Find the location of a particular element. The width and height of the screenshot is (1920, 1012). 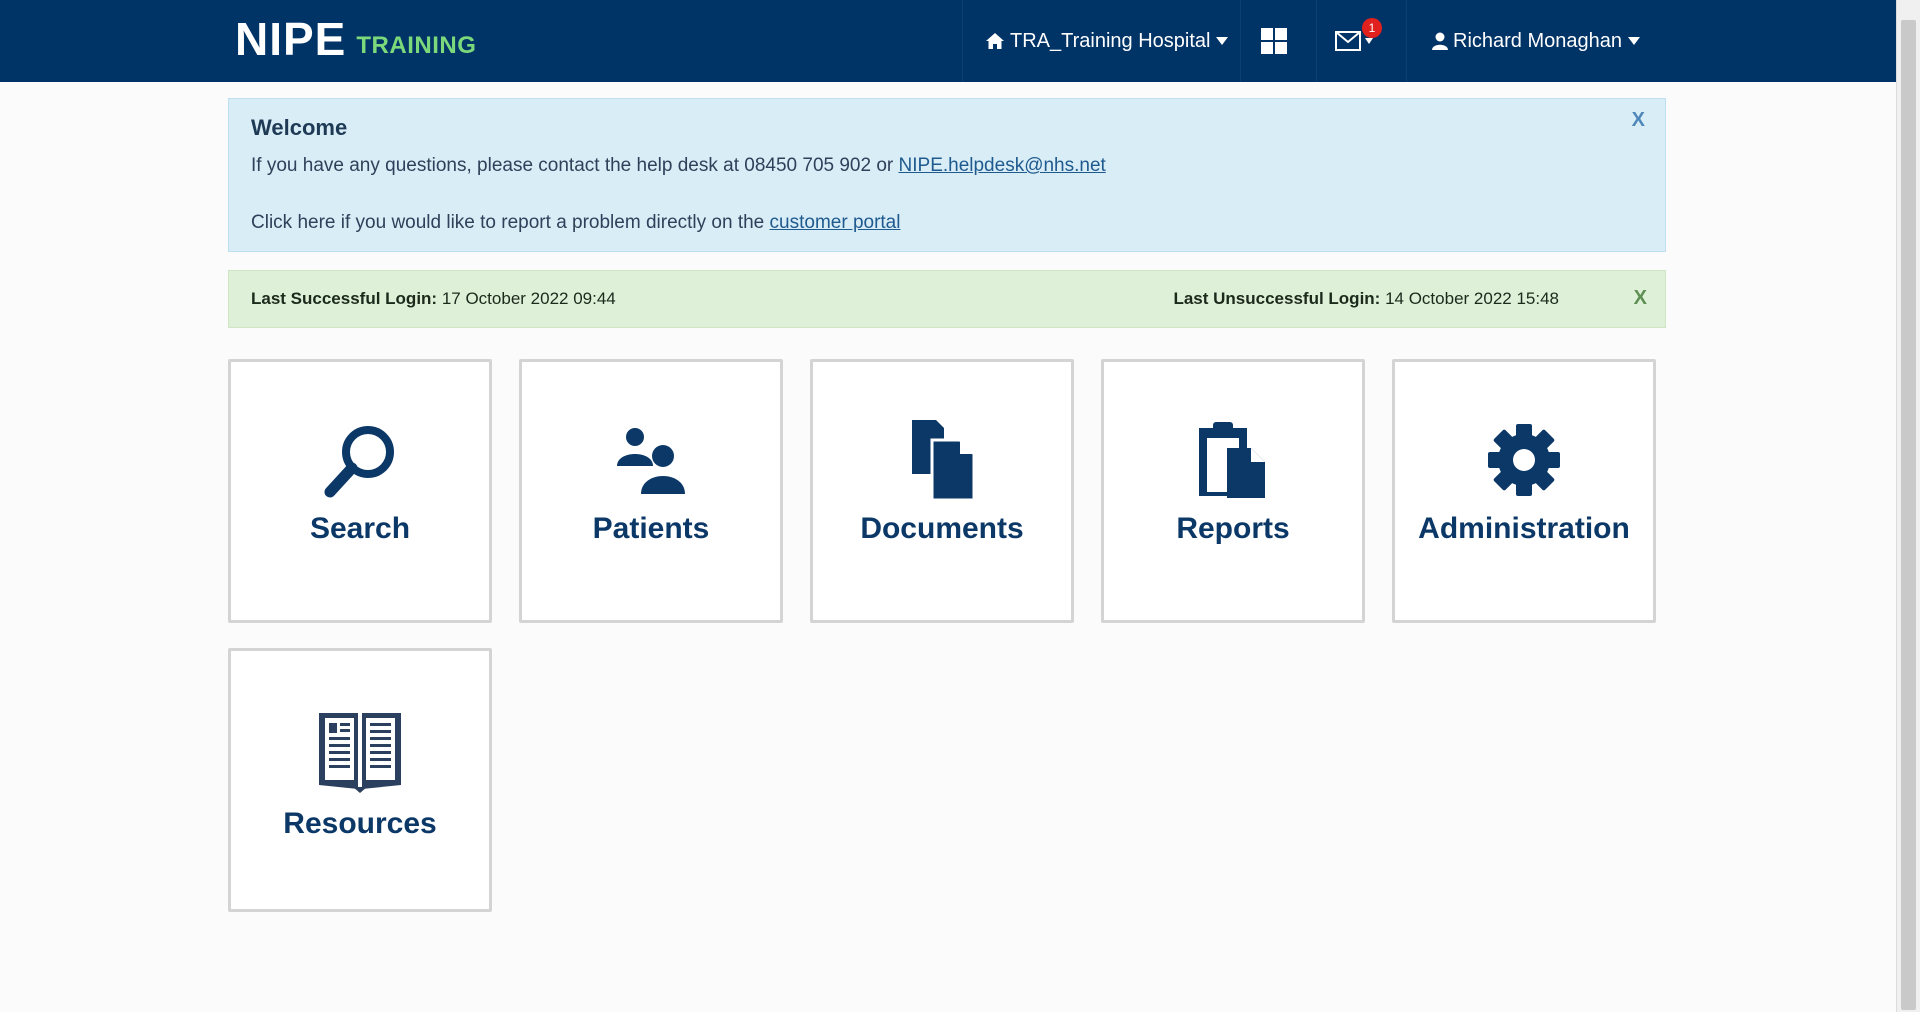

search-icon is located at coordinates (359, 462).